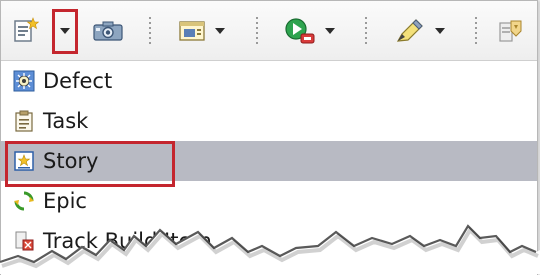 The image size is (540, 275). Describe the element at coordinates (24, 81) in the screenshot. I see `defect-icon` at that location.